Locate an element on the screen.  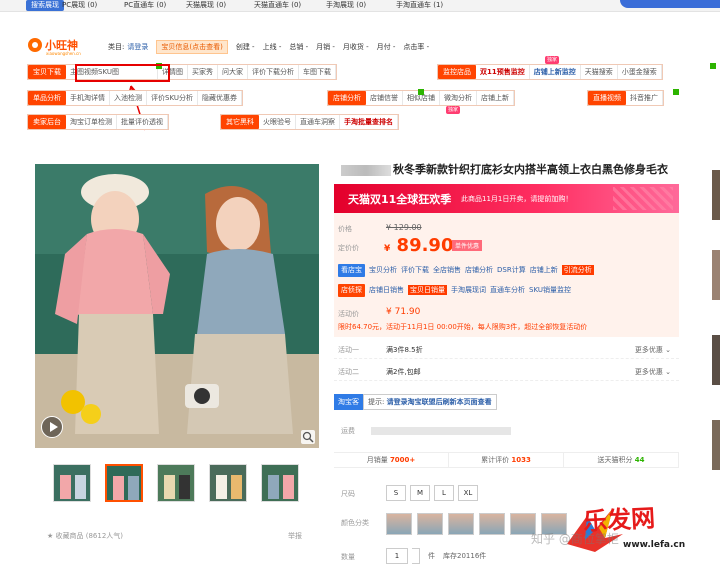
item-analysis-button: 单品分析 is located at coordinates (47, 98).